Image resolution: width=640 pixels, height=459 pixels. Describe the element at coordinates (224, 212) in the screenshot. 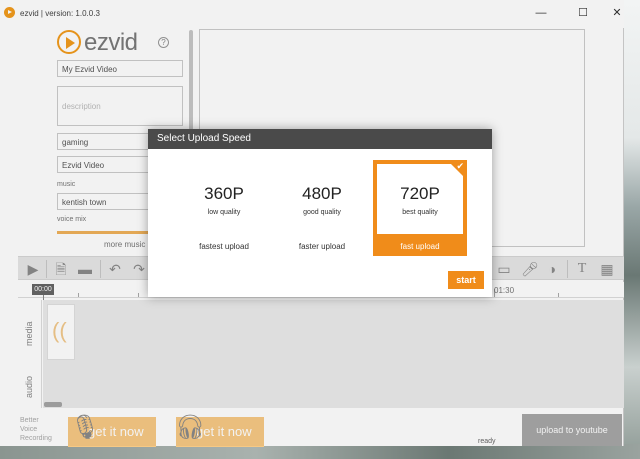

I see `option-quality: low quality` at that location.